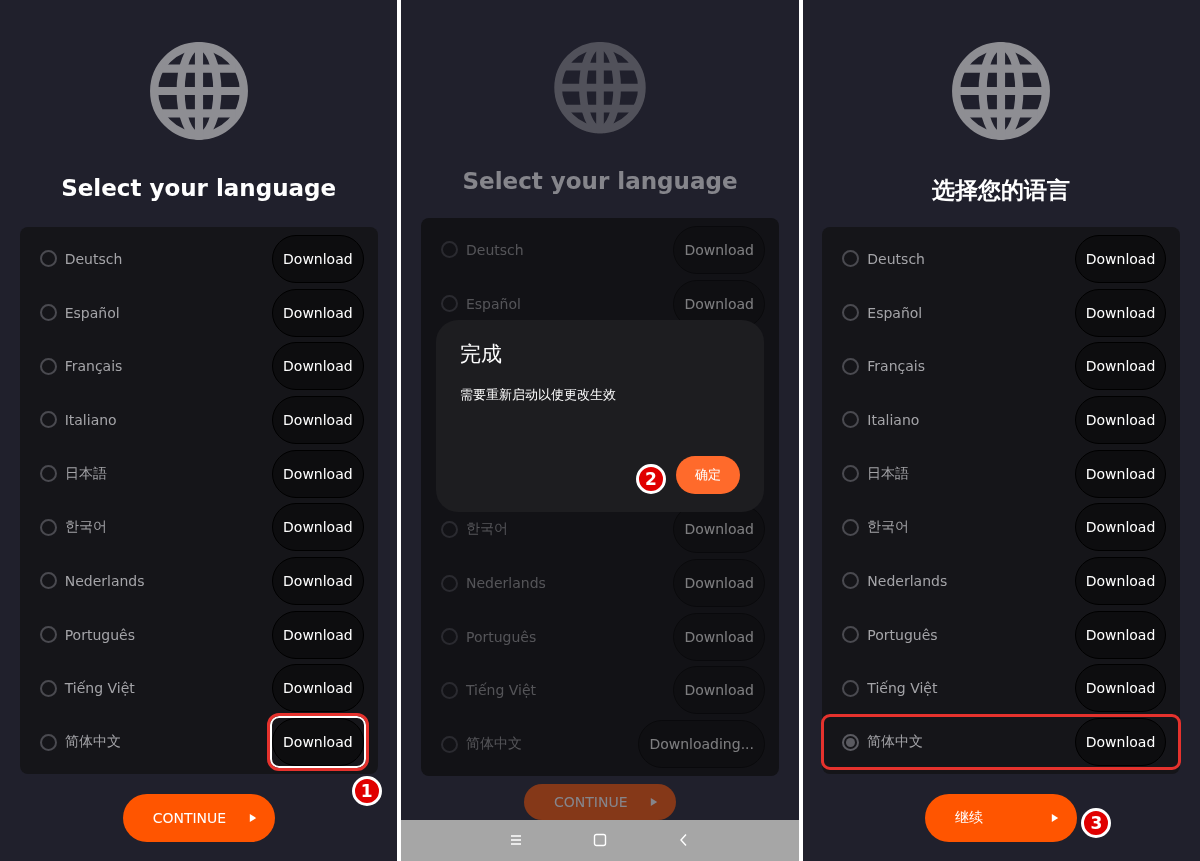 Image resolution: width=1200 pixels, height=861 pixels. I want to click on language-row: 简体中文 Download, so click(1001, 742).